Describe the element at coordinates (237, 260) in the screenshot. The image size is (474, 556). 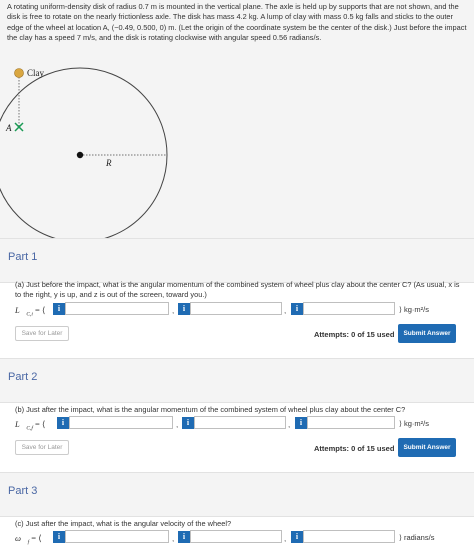
I see `part-1-header: Part 1` at that location.